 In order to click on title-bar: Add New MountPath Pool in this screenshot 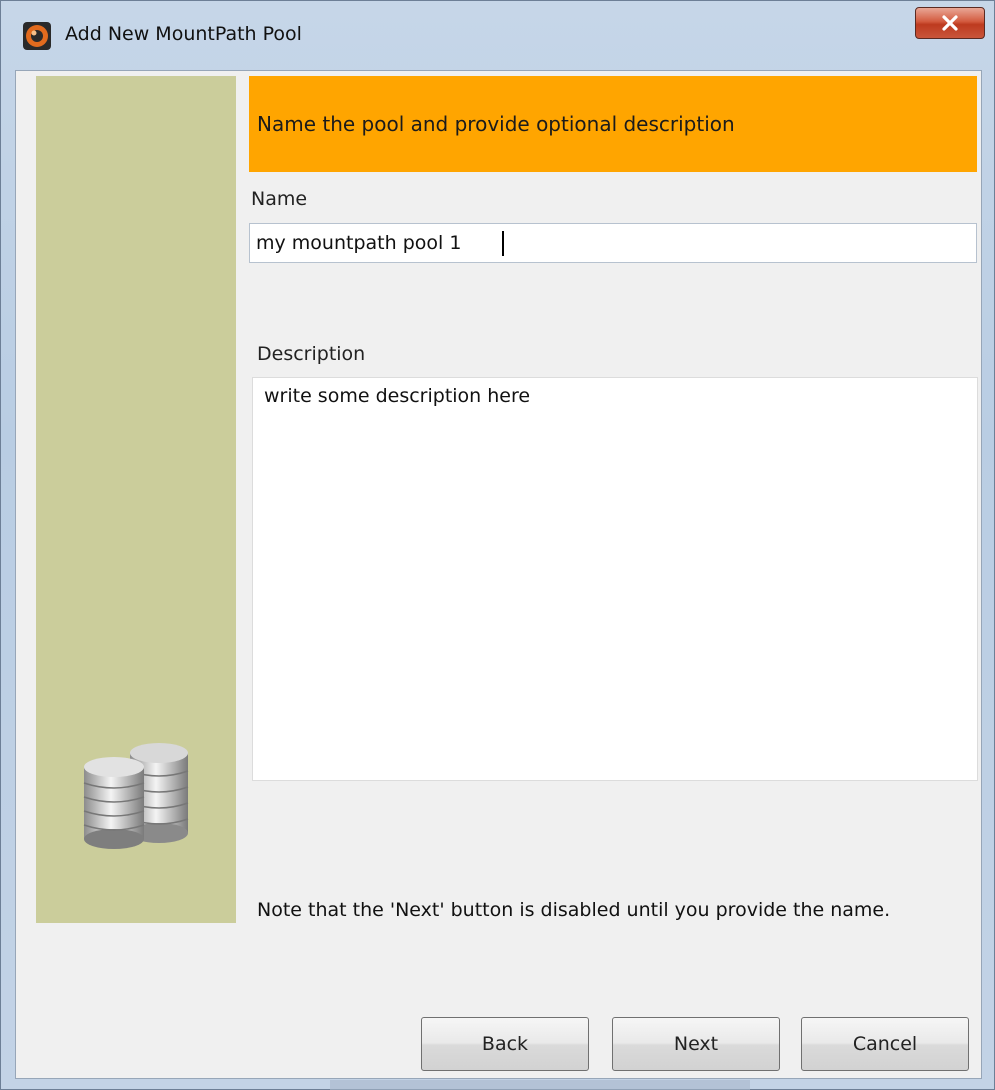, I will do `click(497, 35)`.